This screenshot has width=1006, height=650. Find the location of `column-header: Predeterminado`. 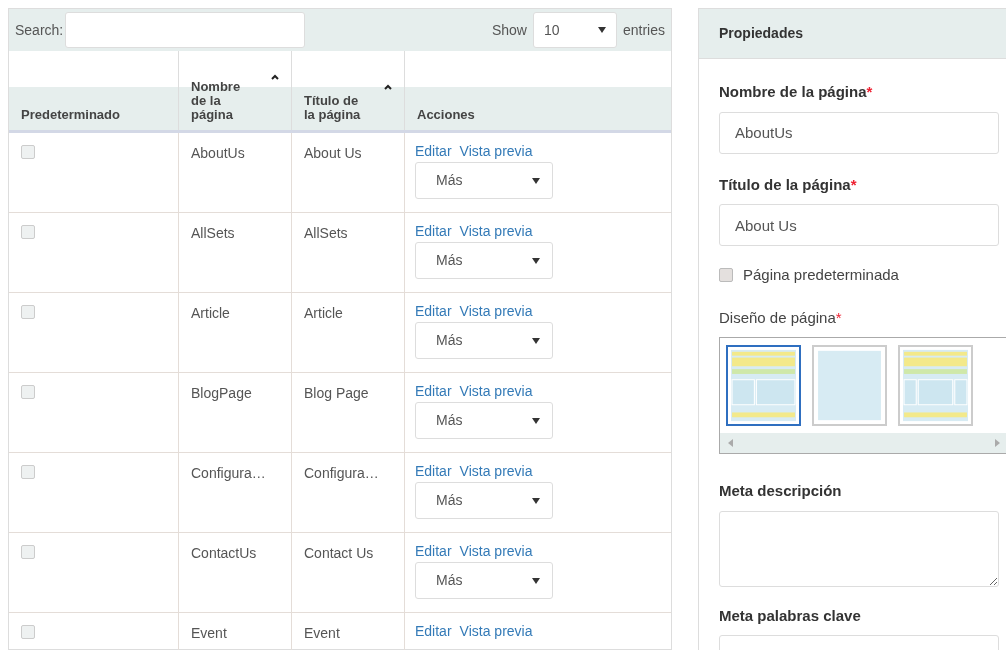

column-header: Predeterminado is located at coordinates (93, 90).